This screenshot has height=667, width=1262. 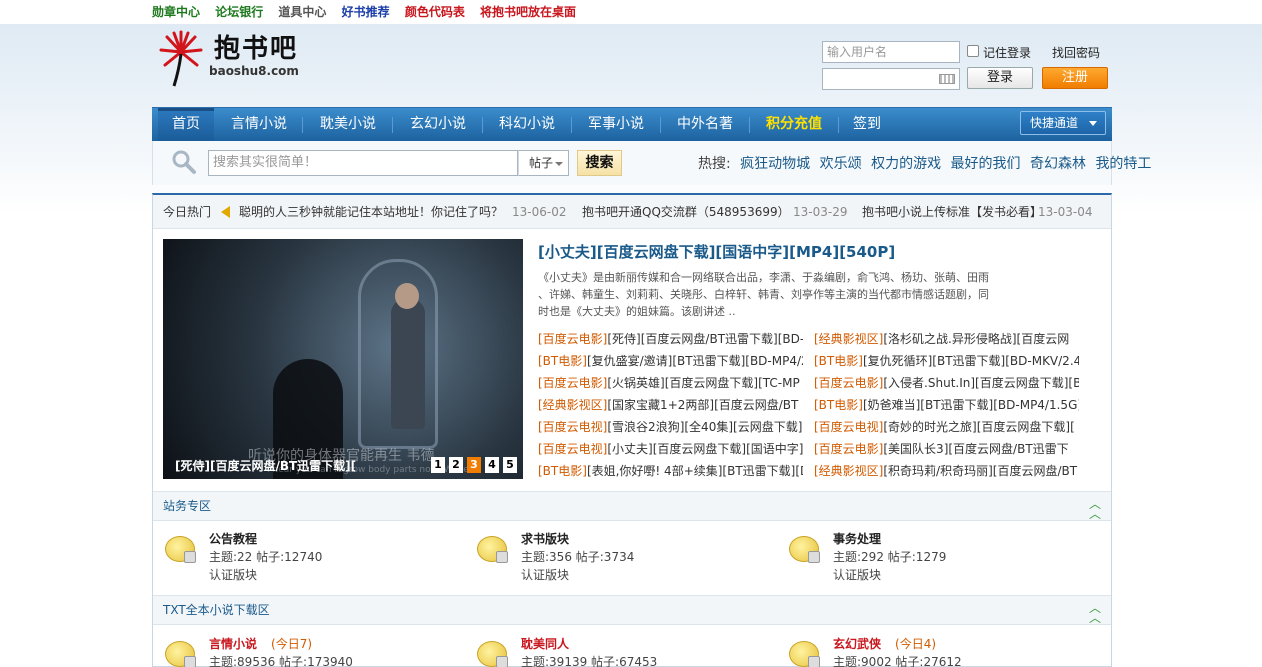 What do you see at coordinates (891, 52) in the screenshot?
I see `username-input: 输入用户名` at bounding box center [891, 52].